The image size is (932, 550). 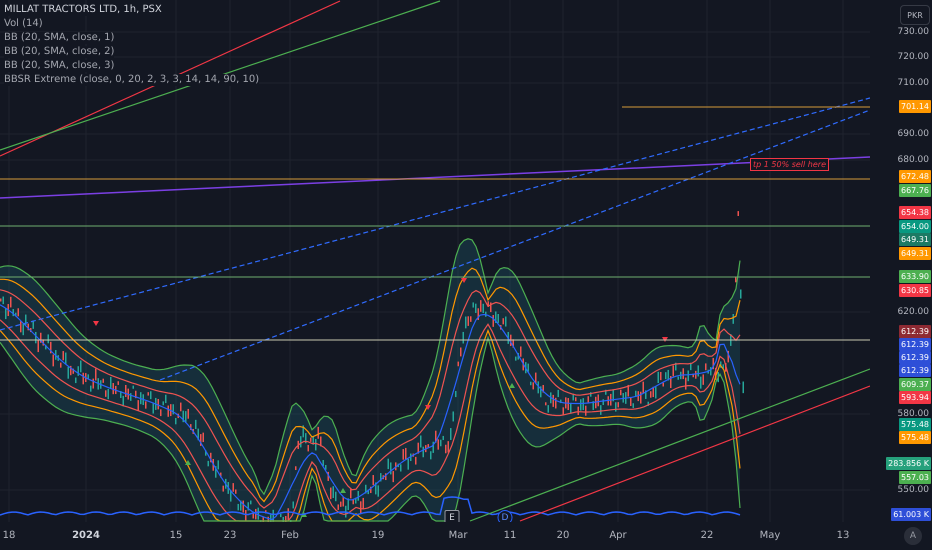 What do you see at coordinates (913, 83) in the screenshot?
I see `price-tick-label: 710.00` at bounding box center [913, 83].